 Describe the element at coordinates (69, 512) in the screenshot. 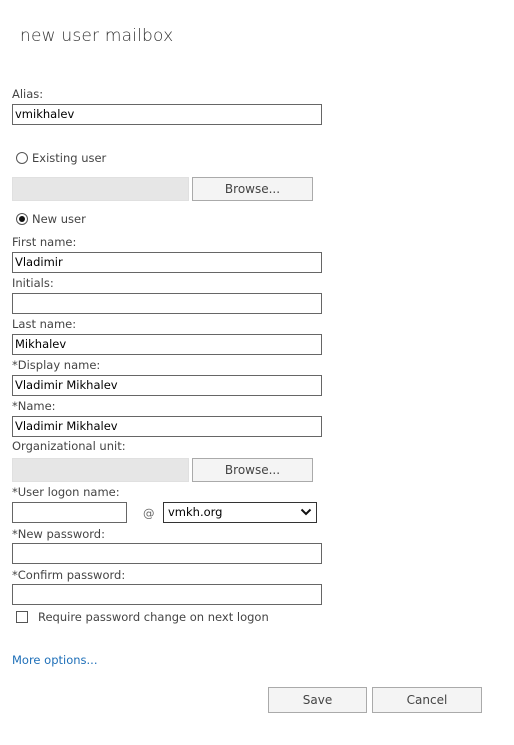

I see `user-logon-name-input` at that location.